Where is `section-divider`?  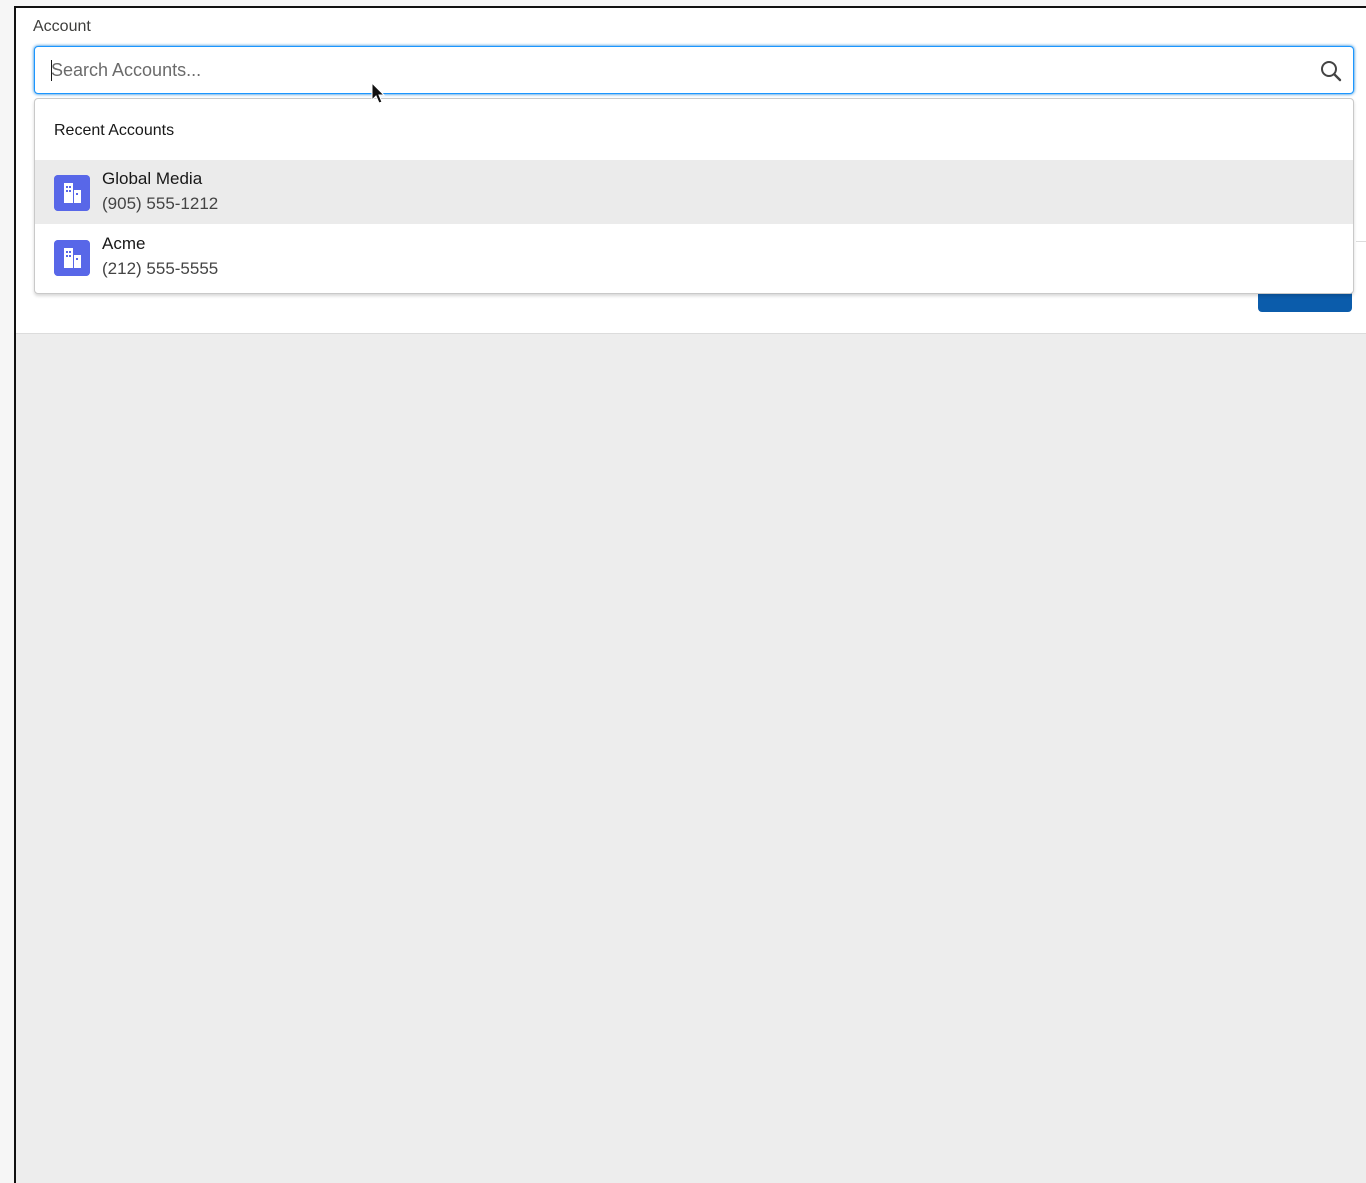 section-divider is located at coordinates (1361, 241).